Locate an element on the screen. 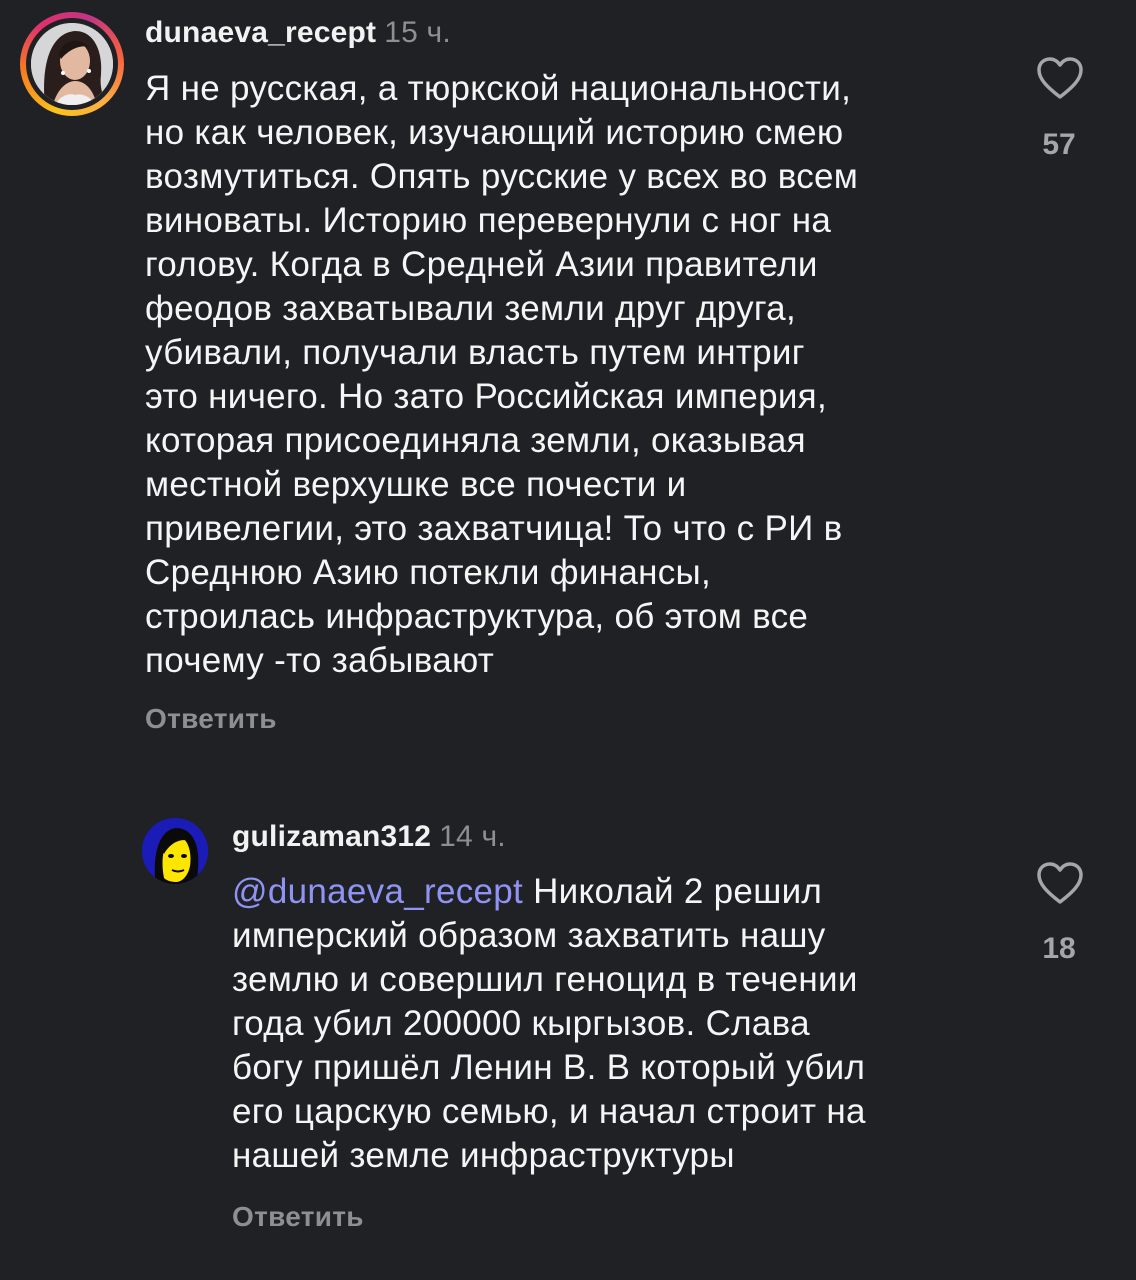 This screenshot has width=1136, height=1280. timestamp: 14 ч. is located at coordinates (472, 836).